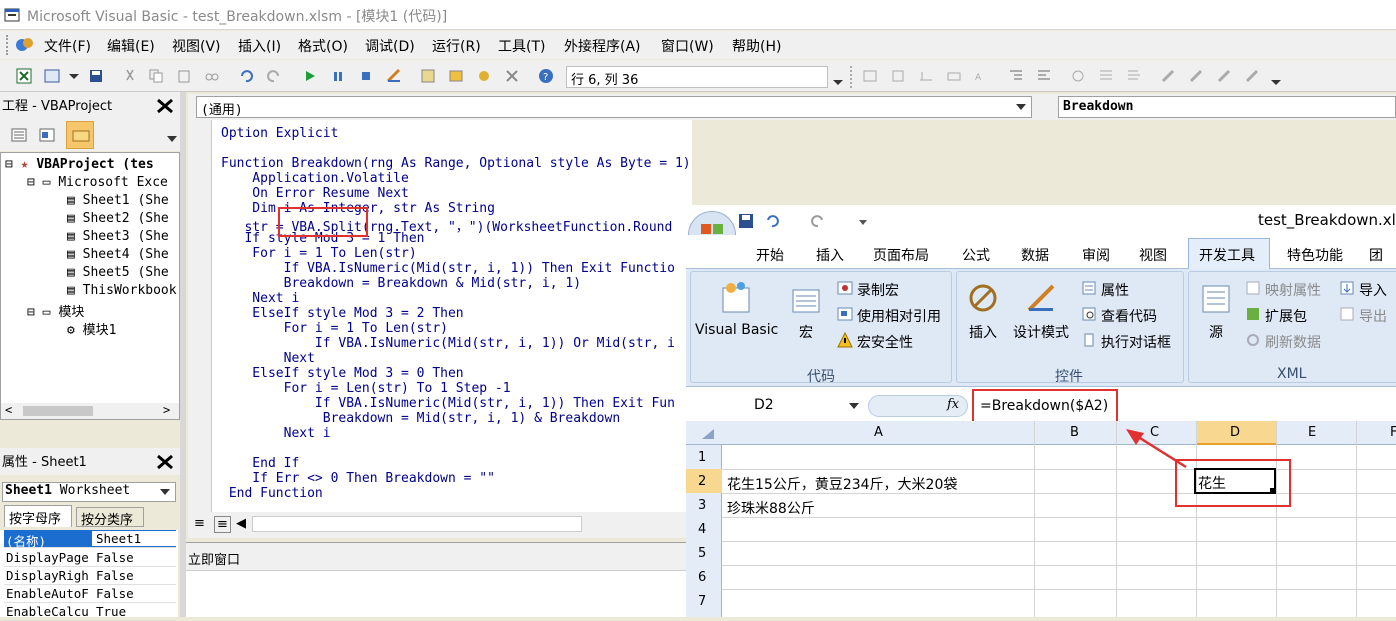 This screenshot has width=1396, height=621. I want to click on run-dialog-button: 执行对话框, so click(1136, 342).